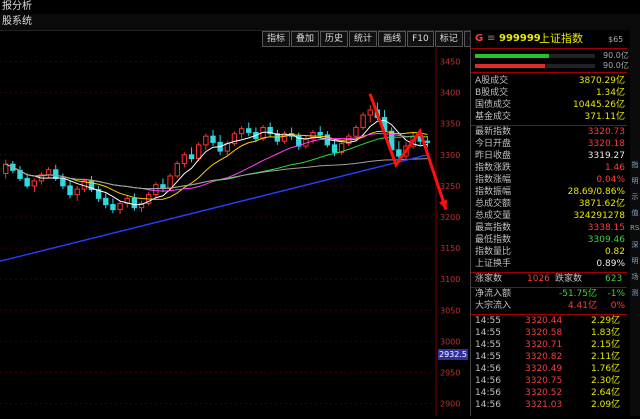 Image resolution: width=640 pixels, height=419 pixels. I want to click on tick-cell-4-0: 14:56, so click(488, 369).